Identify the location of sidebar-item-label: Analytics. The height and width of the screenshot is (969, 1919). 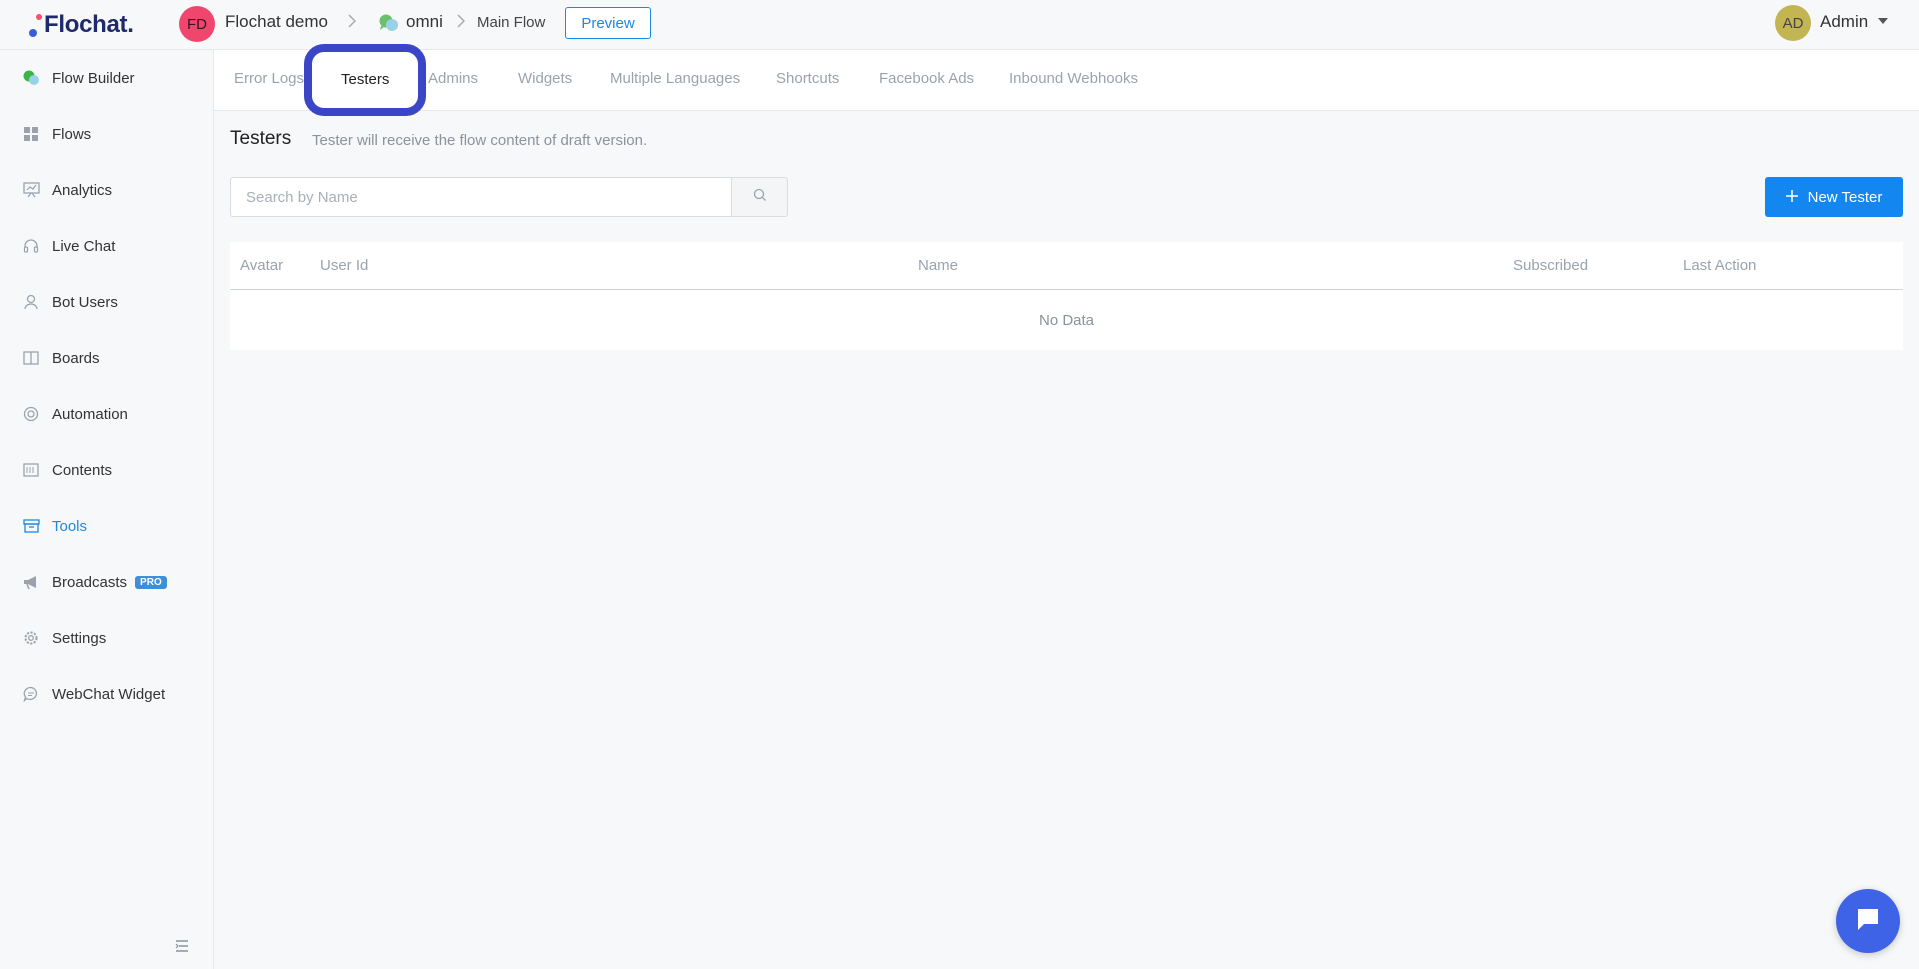
(82, 190).